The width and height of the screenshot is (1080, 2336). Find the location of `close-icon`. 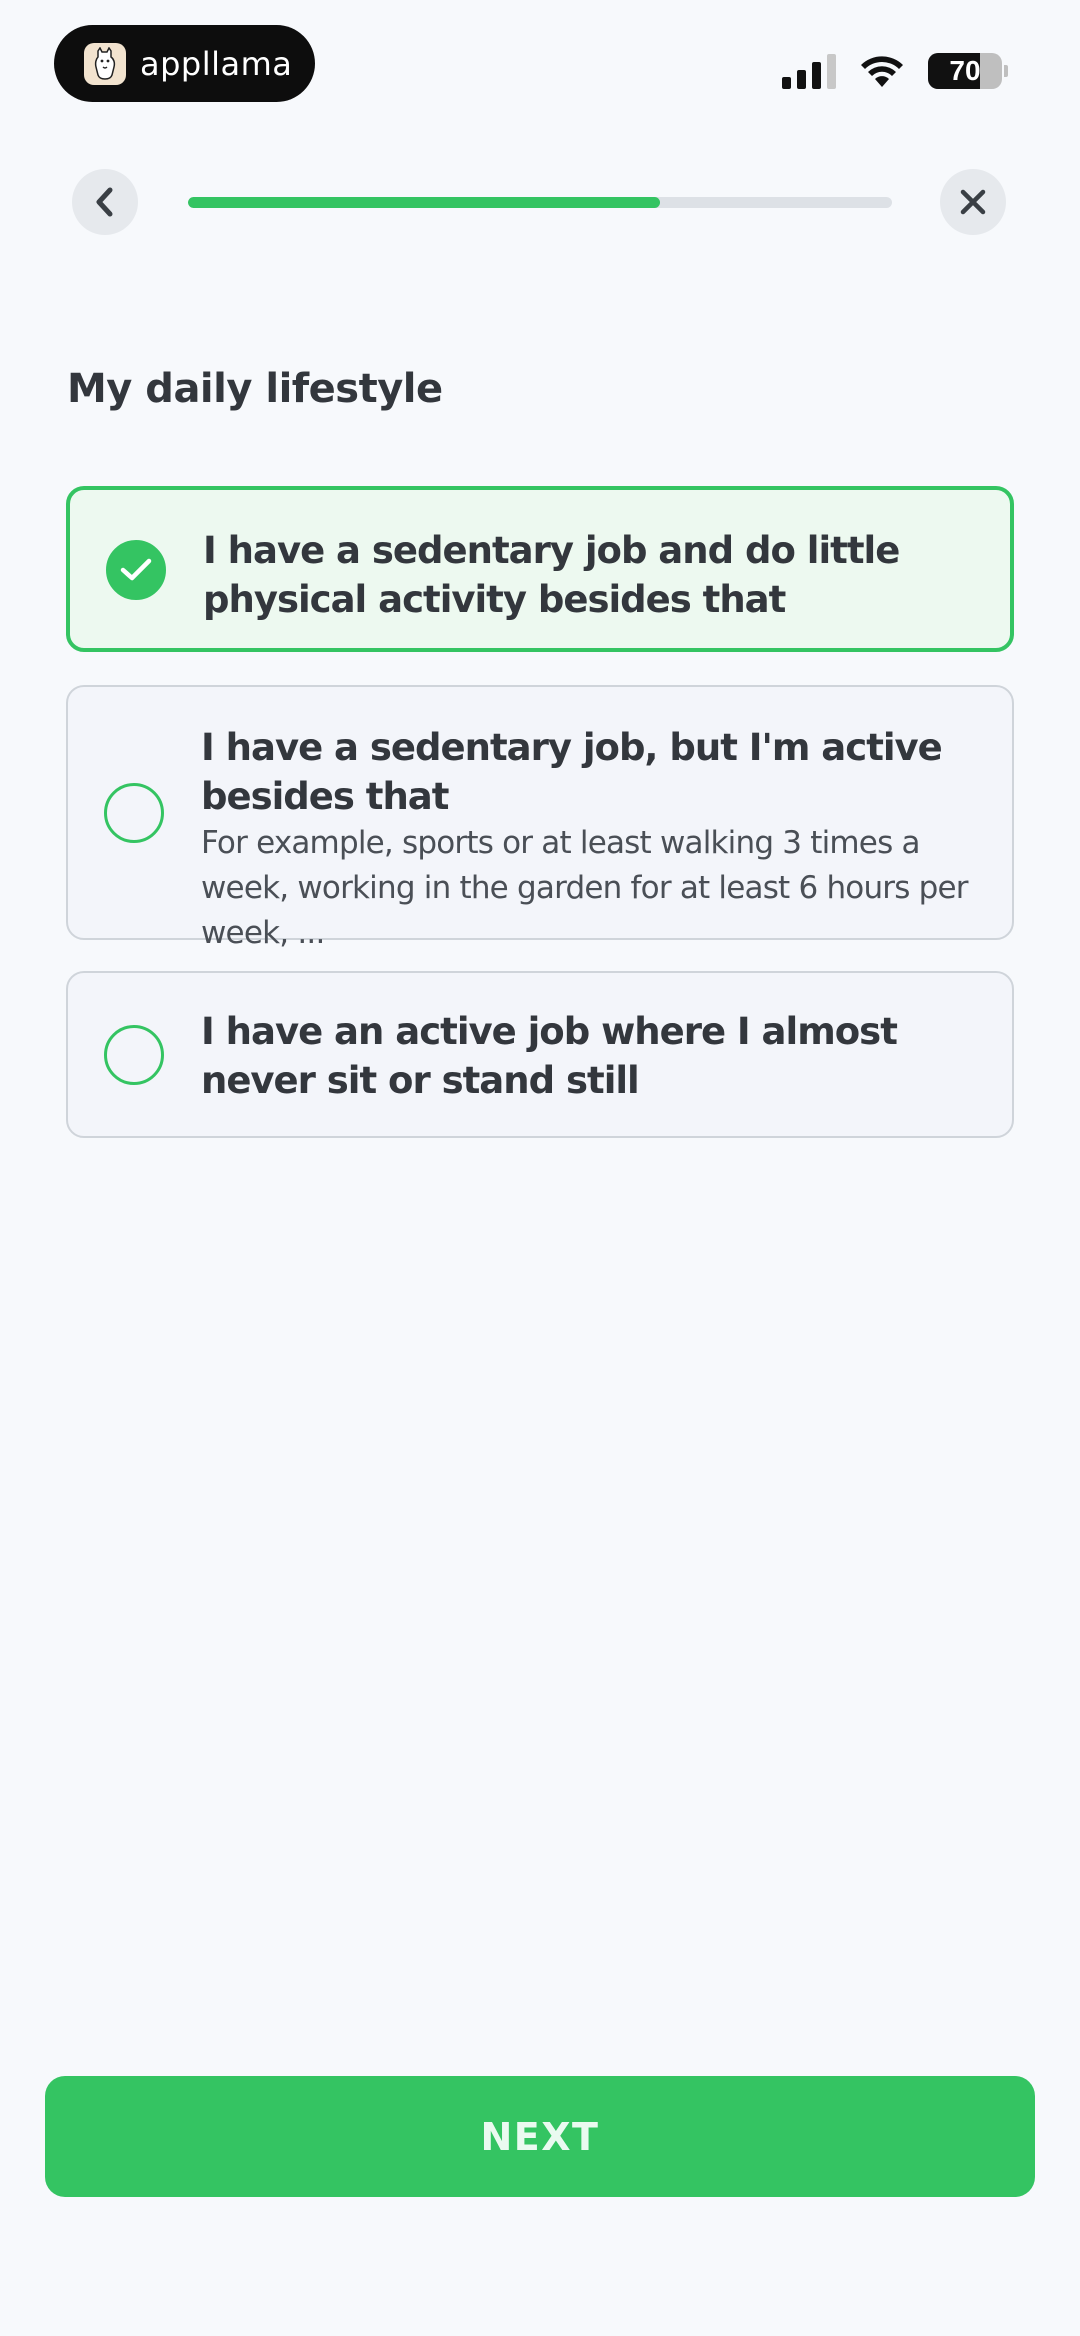

close-icon is located at coordinates (973, 202).